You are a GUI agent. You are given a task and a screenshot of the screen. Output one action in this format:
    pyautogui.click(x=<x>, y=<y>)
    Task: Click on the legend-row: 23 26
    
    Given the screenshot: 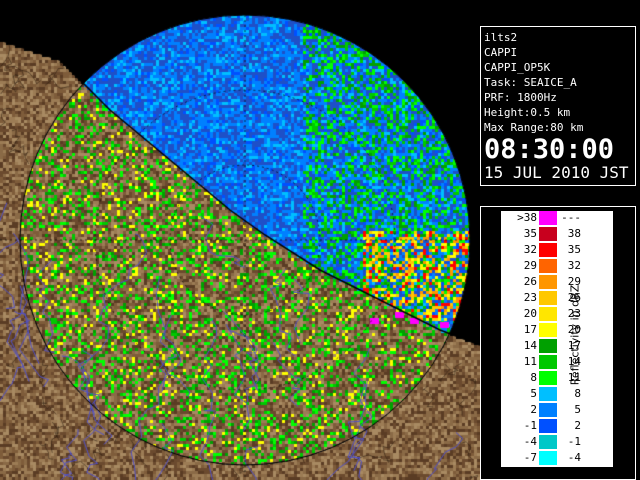 What is the action you would take?
    pyautogui.click(x=557, y=298)
    